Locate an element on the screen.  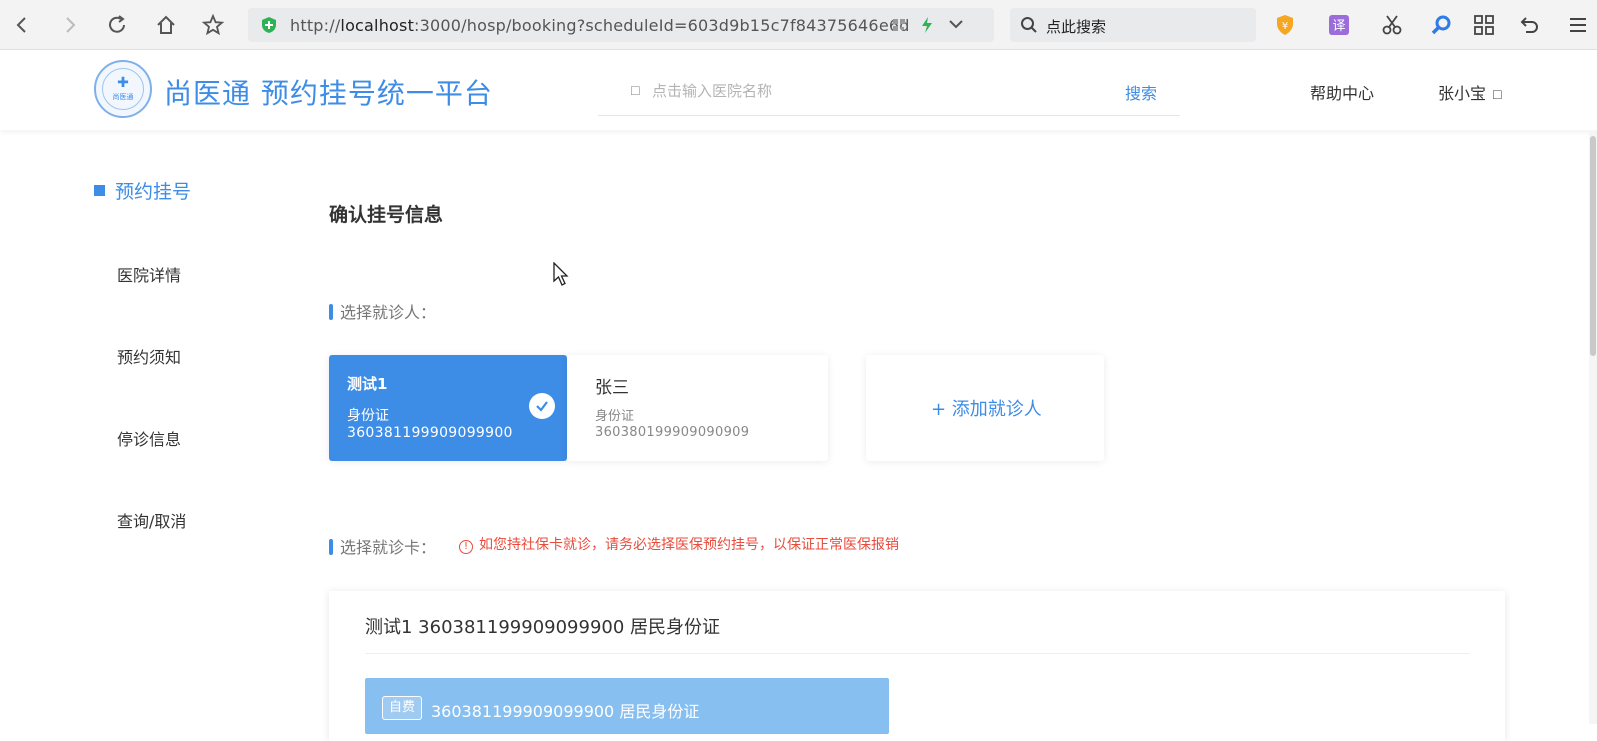
divider is located at coordinates (917, 653).